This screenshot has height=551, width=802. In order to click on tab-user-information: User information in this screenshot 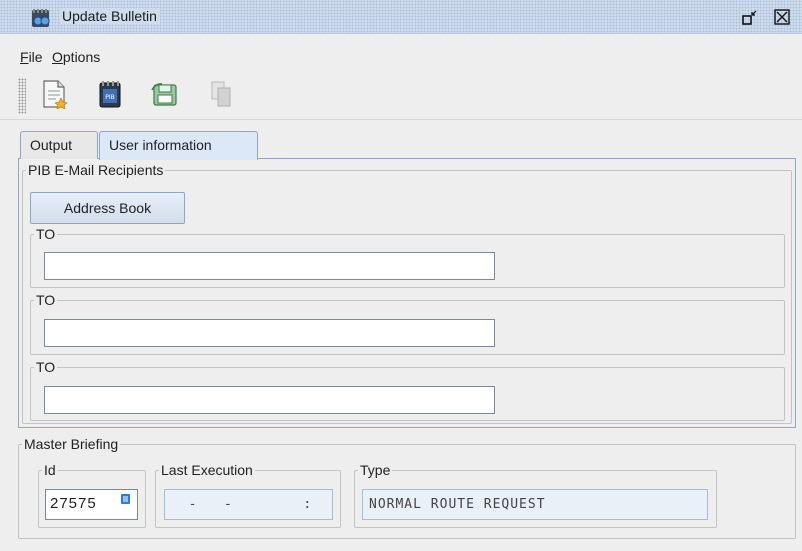, I will do `click(178, 145)`.